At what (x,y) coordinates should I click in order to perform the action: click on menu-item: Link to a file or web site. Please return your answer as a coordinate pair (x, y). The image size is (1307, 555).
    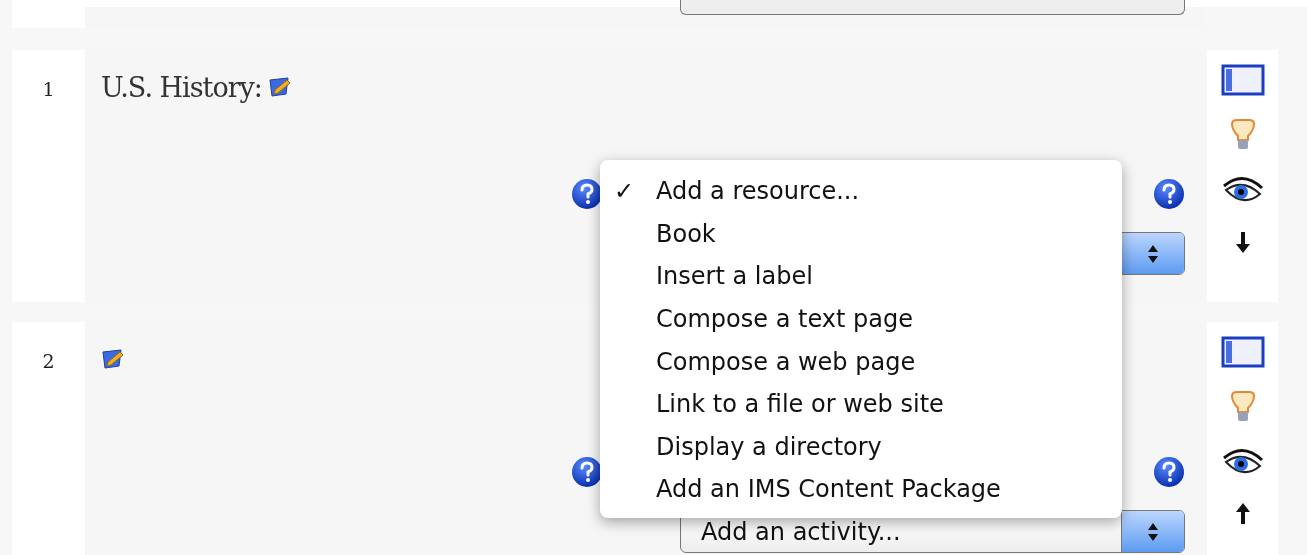
    Looking at the image, I should click on (800, 404).